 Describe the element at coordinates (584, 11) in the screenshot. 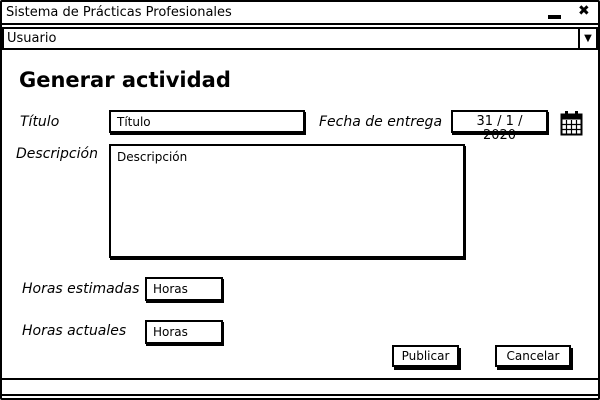

I see `close-icon: ✖` at that location.